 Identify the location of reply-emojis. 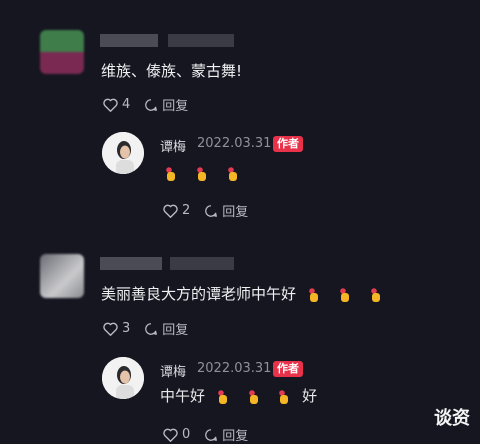
(202, 172).